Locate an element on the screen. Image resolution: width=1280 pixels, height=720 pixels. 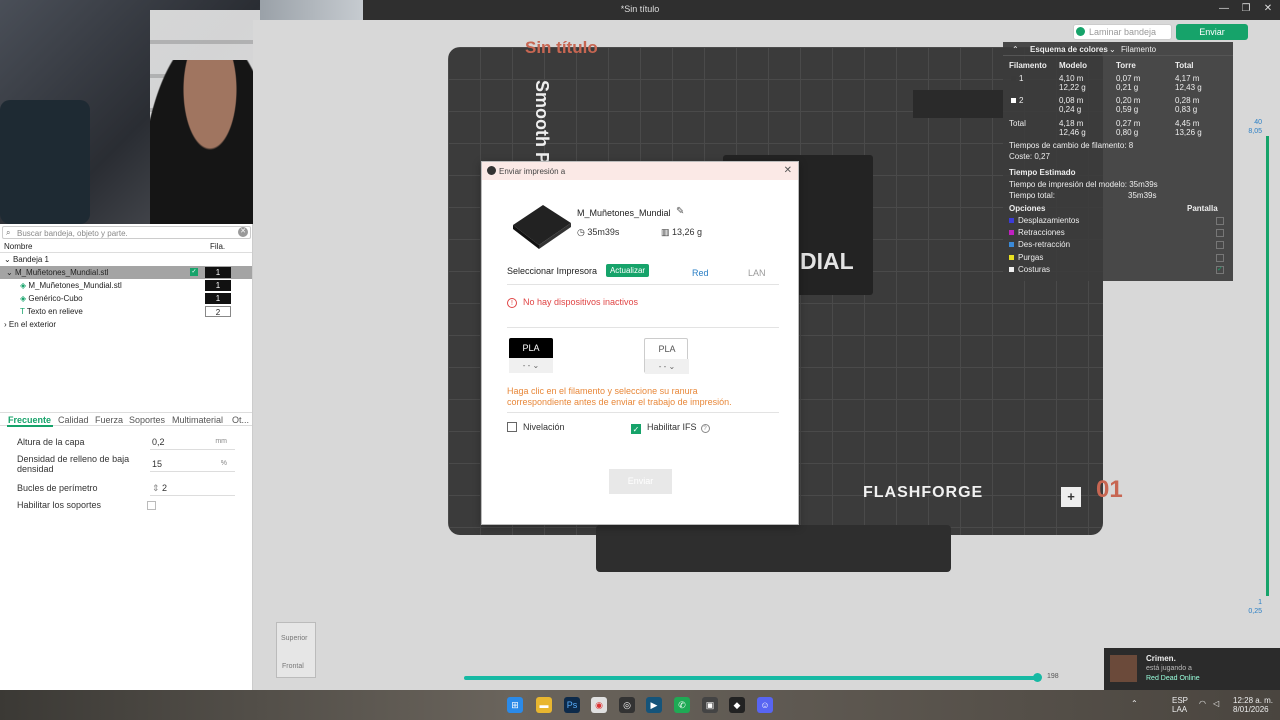
tab-lan: LAN is located at coordinates (757, 273).